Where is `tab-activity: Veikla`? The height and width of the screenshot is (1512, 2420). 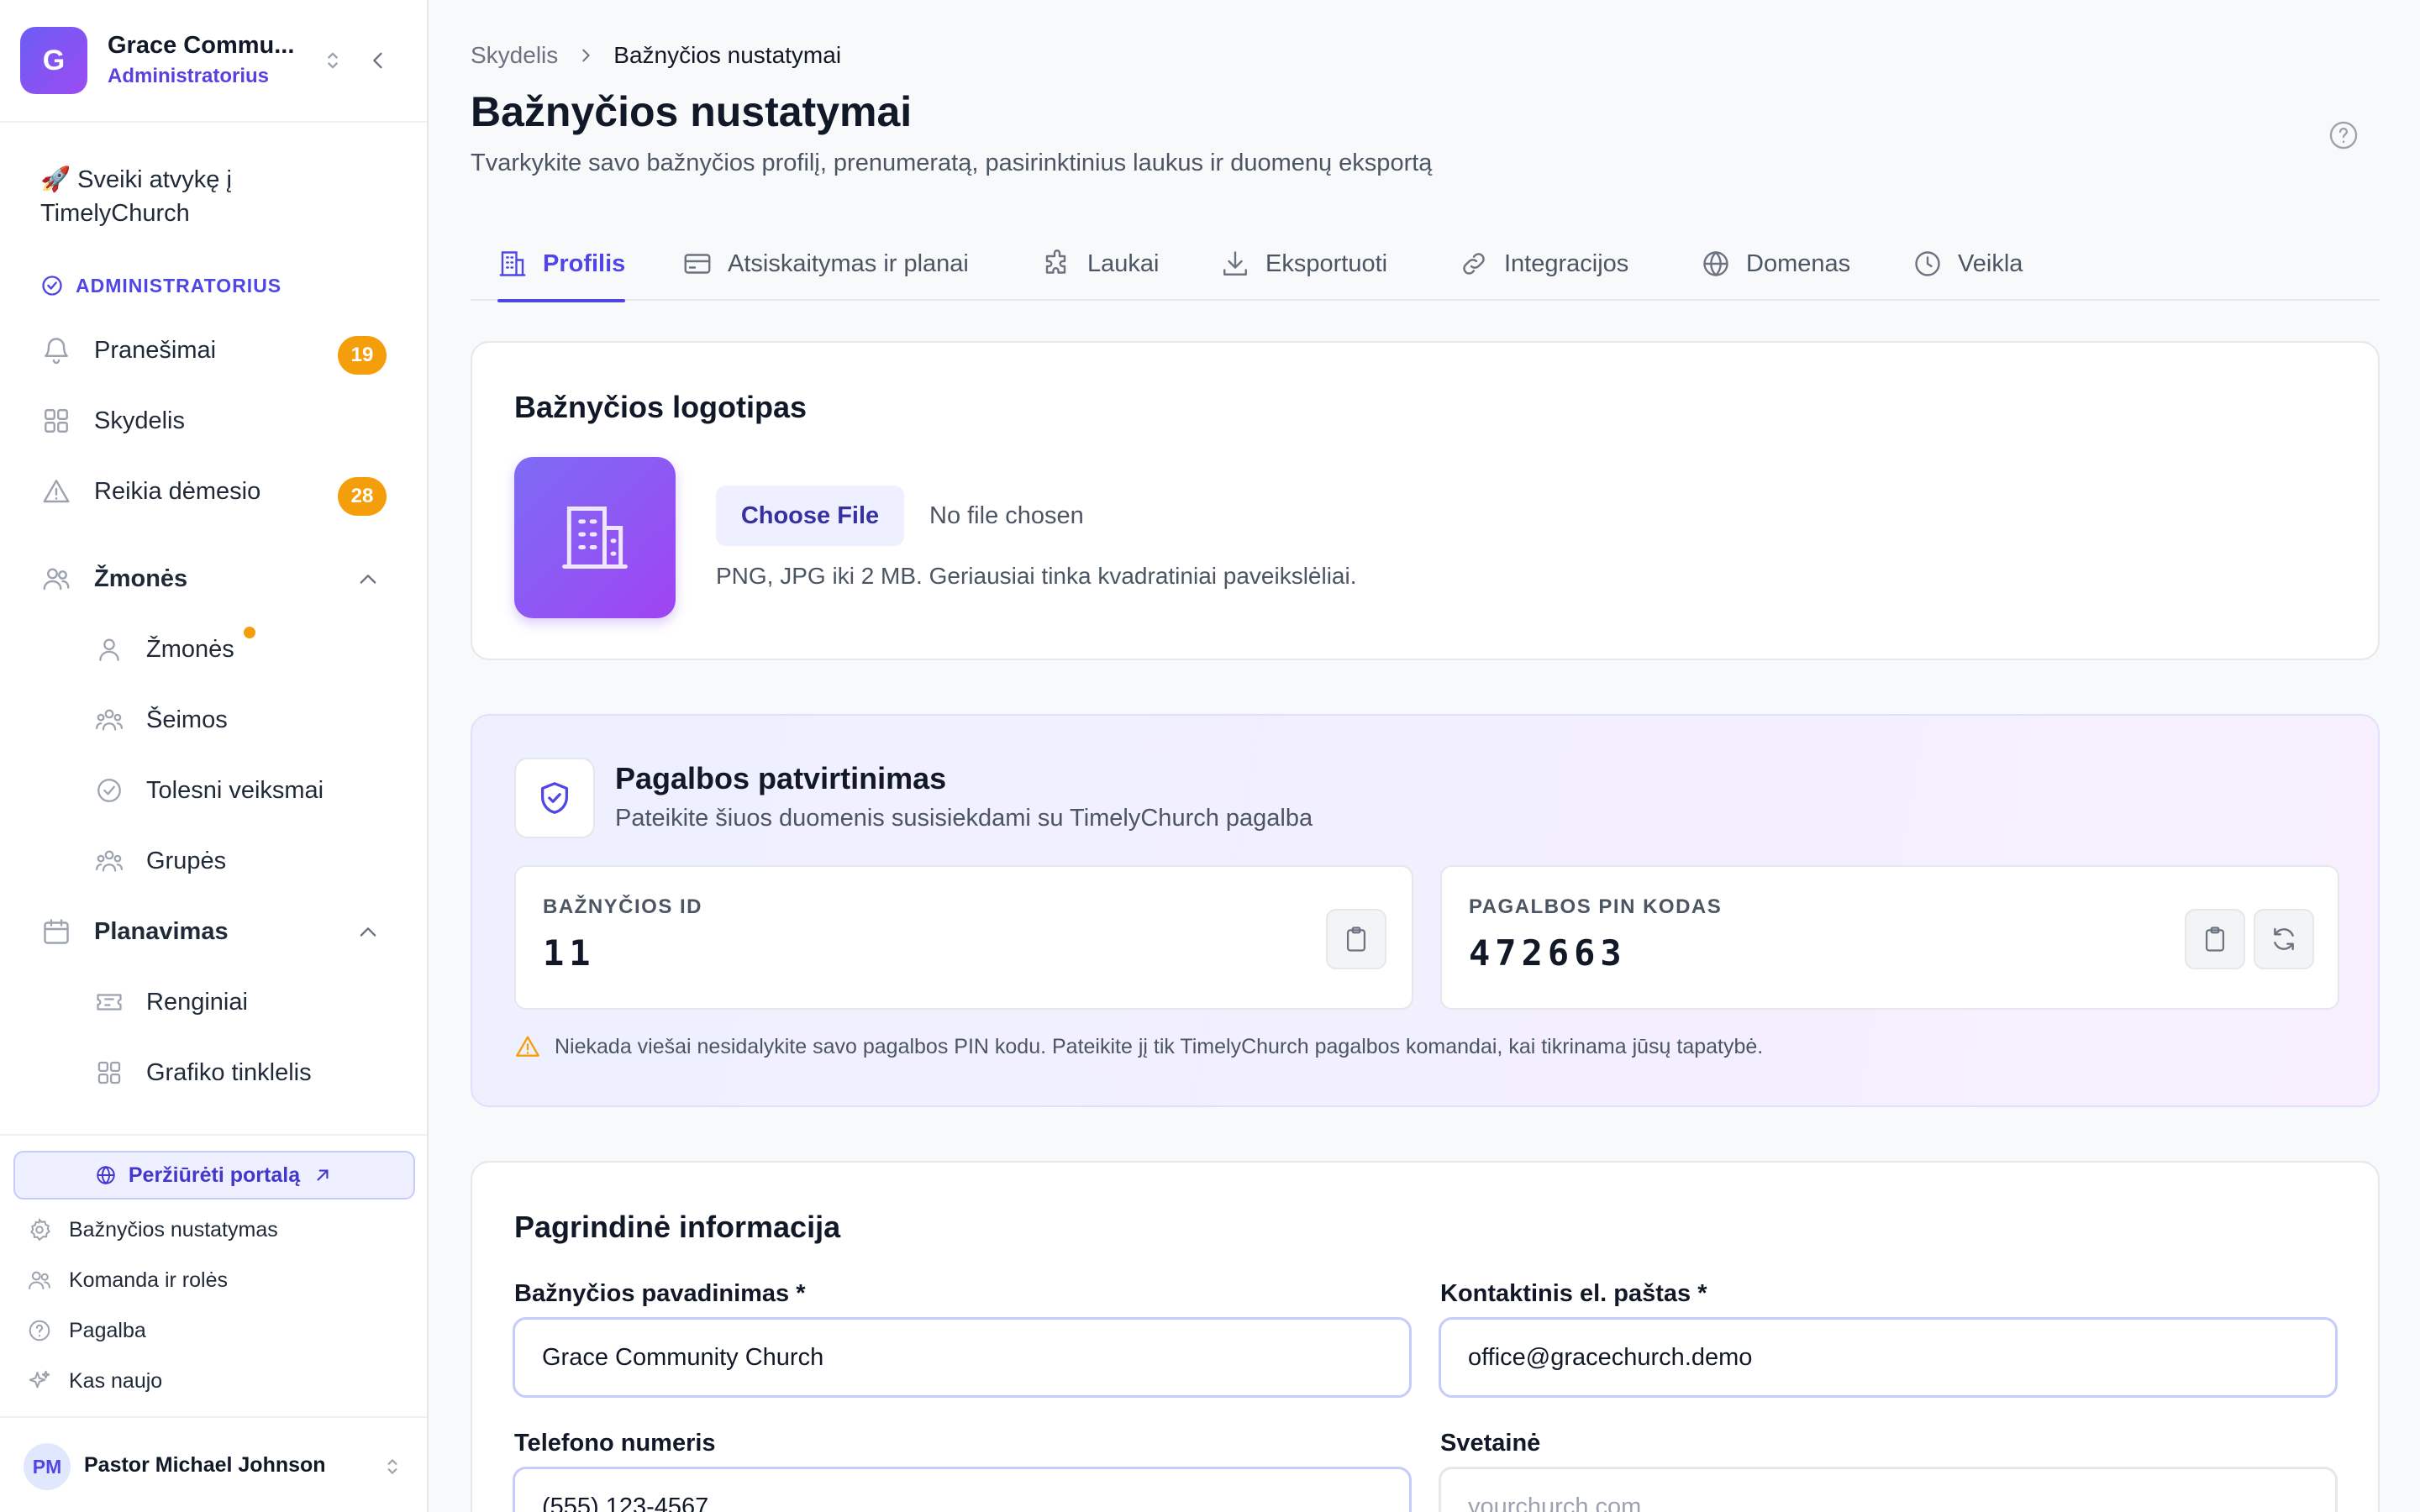 tab-activity: Veikla is located at coordinates (1968, 264).